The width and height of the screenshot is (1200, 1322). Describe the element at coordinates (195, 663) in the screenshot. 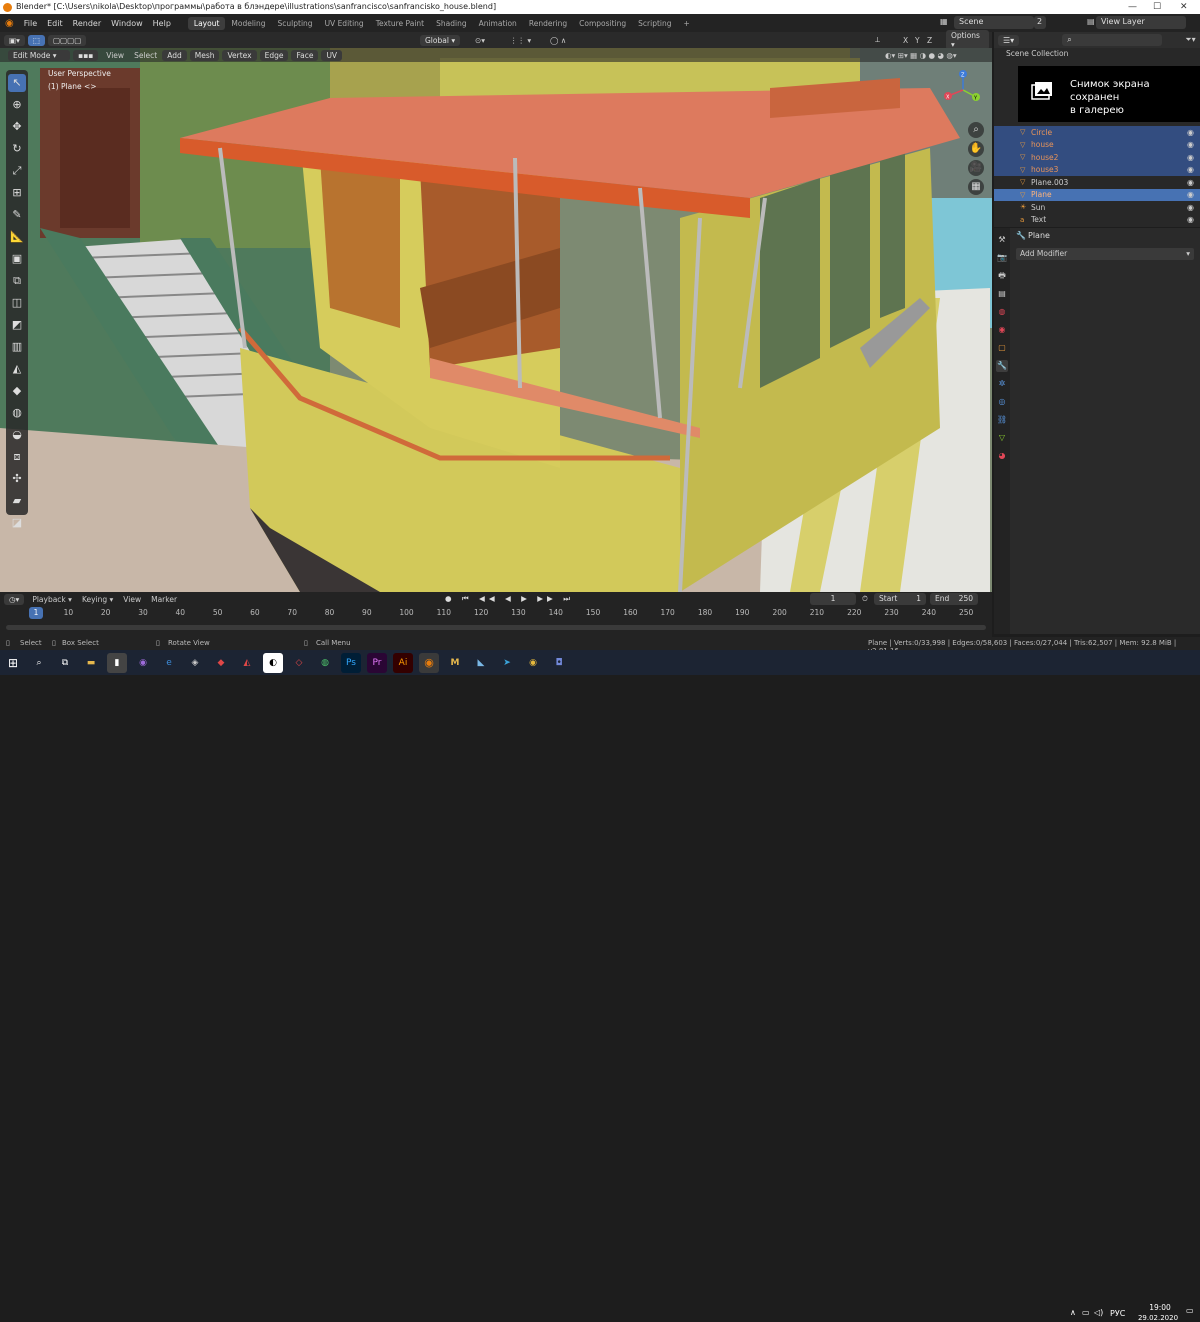

I see `app-icon-cube: ◈` at that location.